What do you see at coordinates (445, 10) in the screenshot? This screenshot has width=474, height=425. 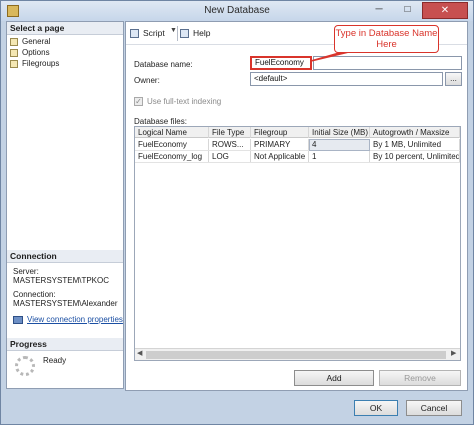 I see `close-button: ✕` at bounding box center [445, 10].